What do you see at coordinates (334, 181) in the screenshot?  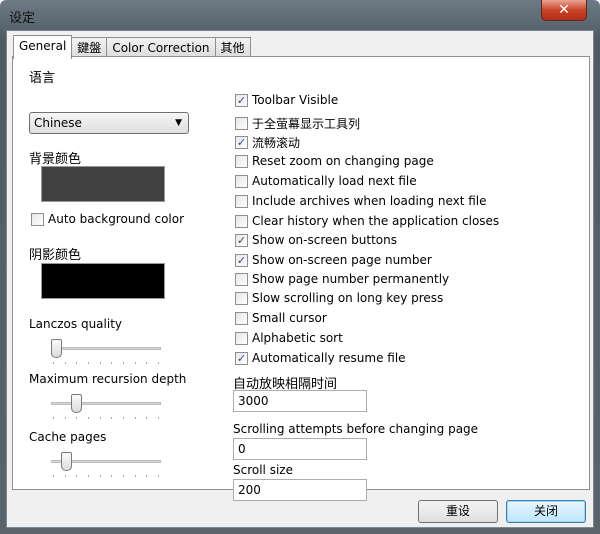 I see `option-label: Automatically load next file` at bounding box center [334, 181].